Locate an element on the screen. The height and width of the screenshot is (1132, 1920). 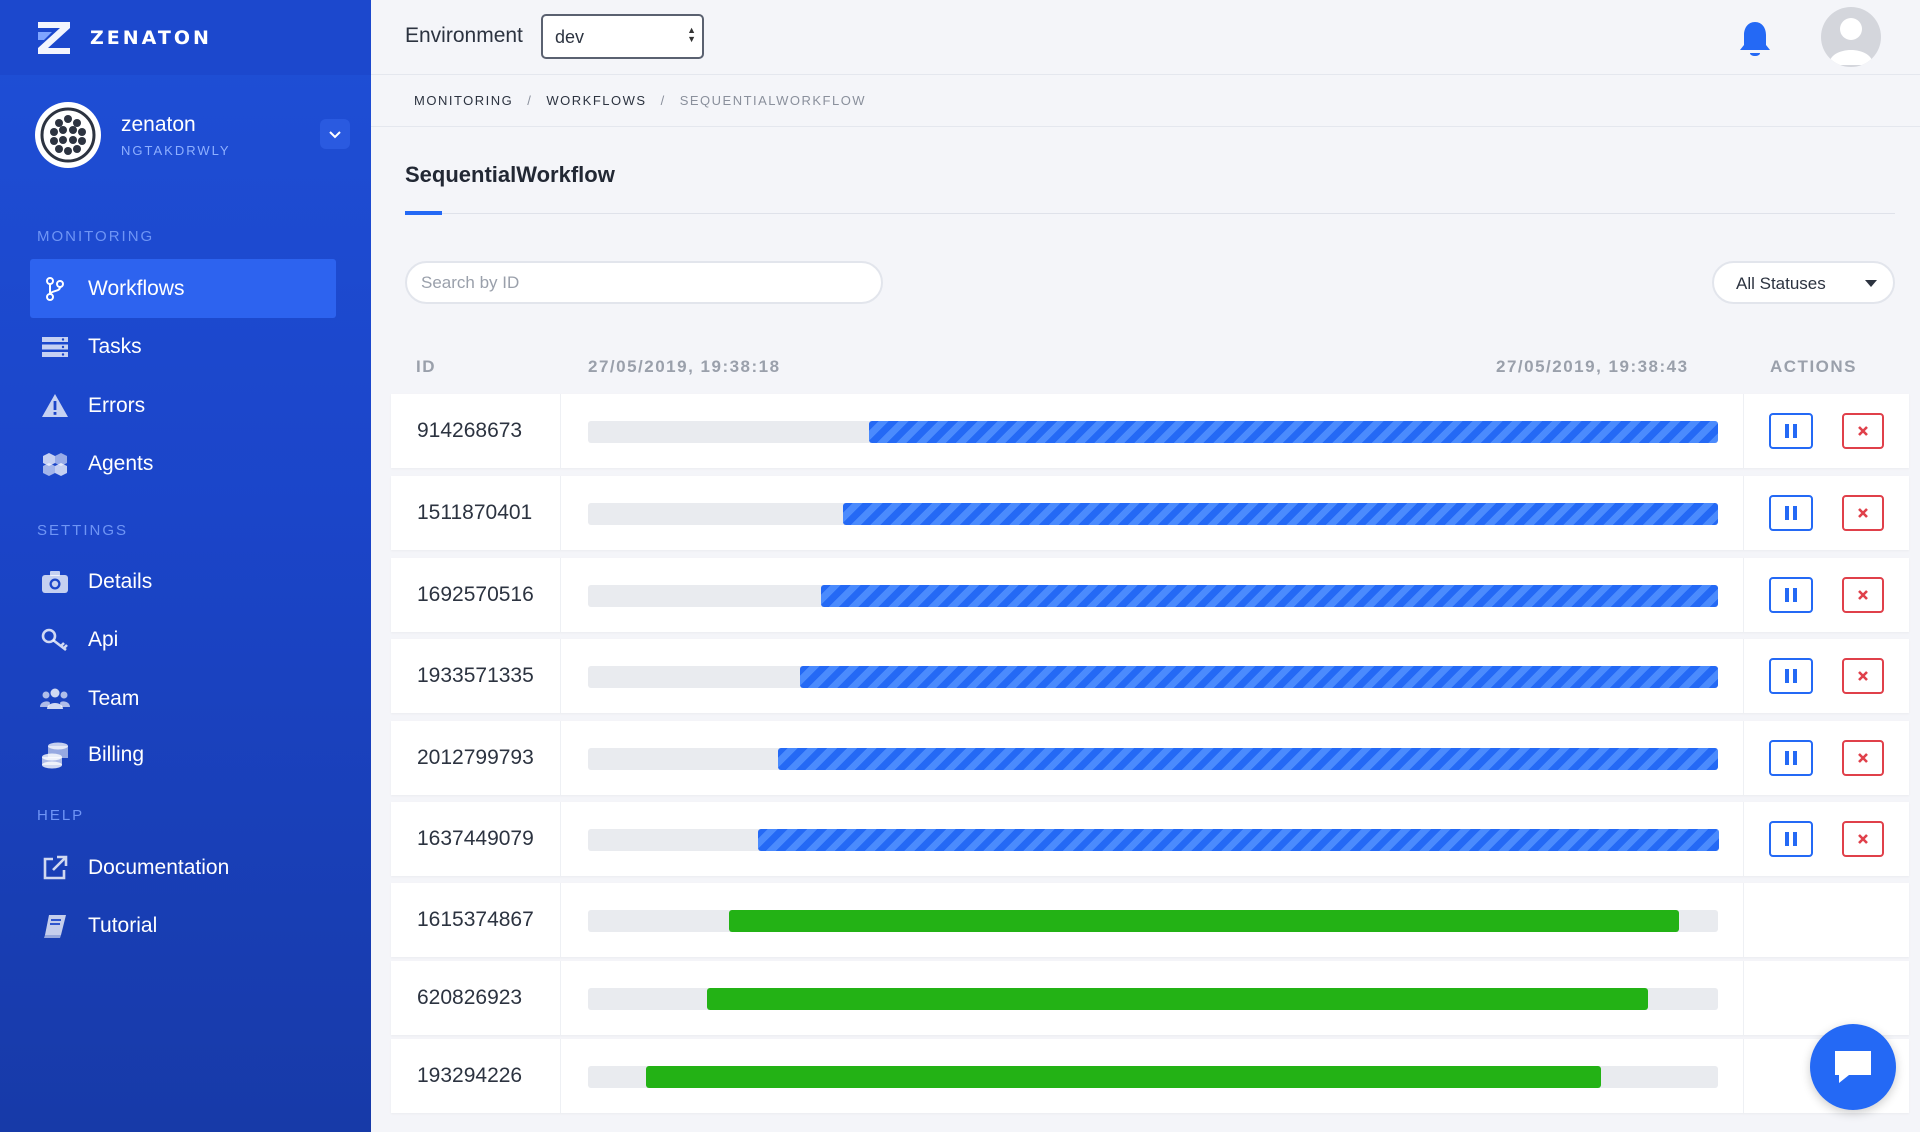
sidebar-item-label: Team is located at coordinates (114, 698).